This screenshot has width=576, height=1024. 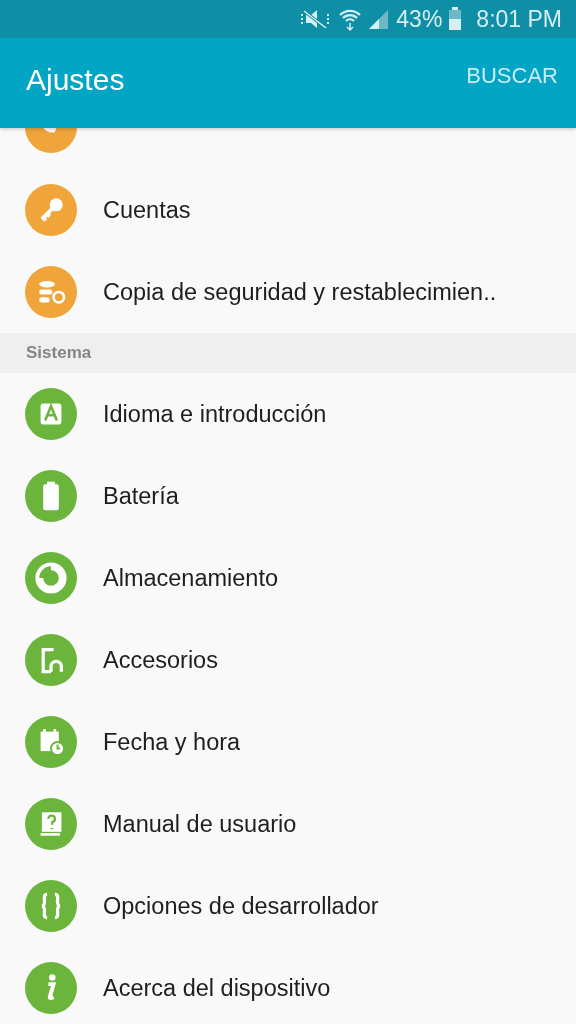 I want to click on signal-icon, so click(x=379, y=19).